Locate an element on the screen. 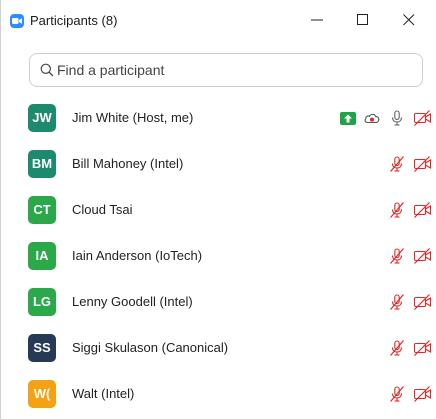 The width and height of the screenshot is (436, 419). participant-row: SS Siggi Skulason (Canonical) is located at coordinates (218, 349).